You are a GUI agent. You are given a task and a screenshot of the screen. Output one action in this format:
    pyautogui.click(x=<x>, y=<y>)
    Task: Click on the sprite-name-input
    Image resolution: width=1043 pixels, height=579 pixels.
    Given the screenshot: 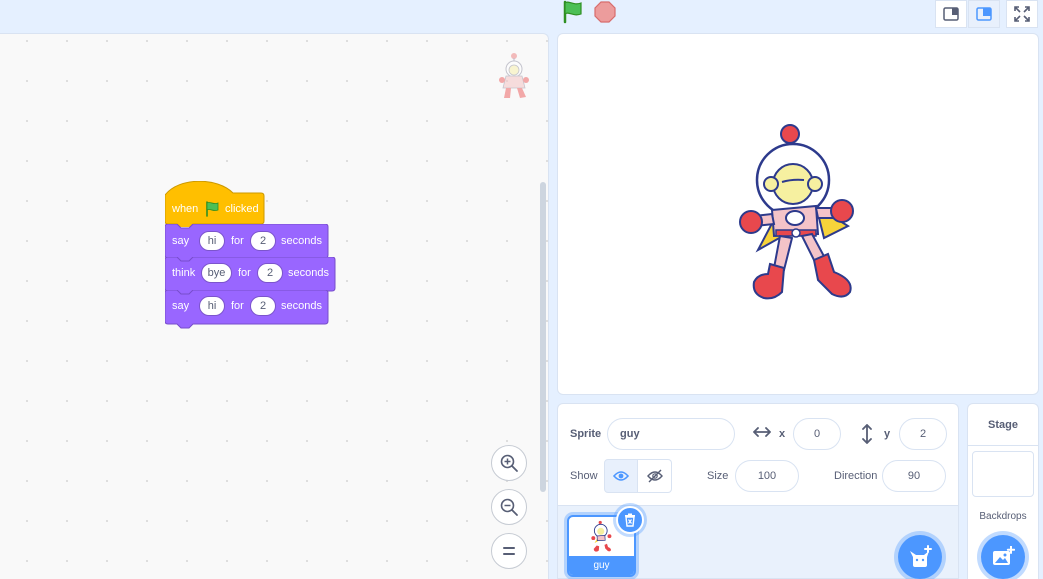 What is the action you would take?
    pyautogui.click(x=671, y=434)
    